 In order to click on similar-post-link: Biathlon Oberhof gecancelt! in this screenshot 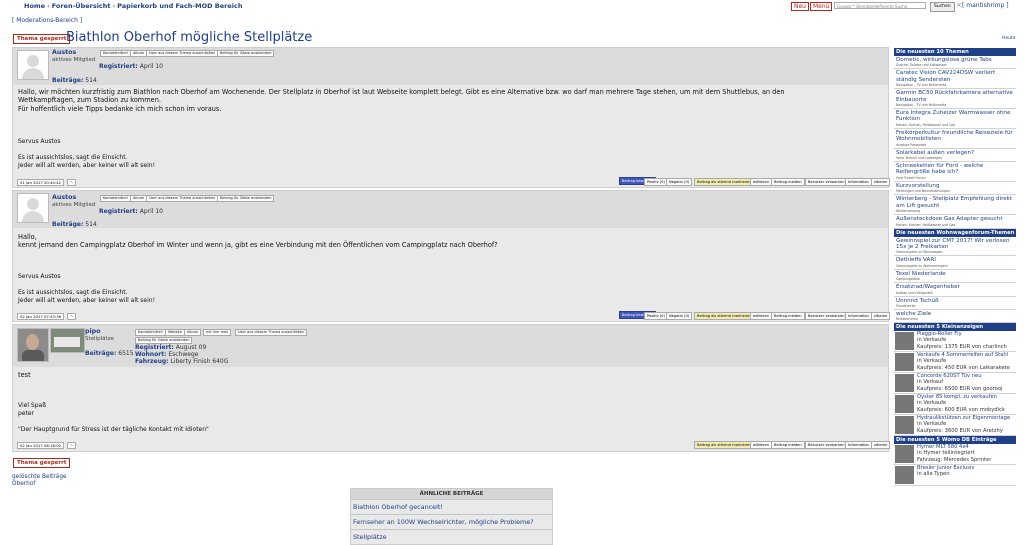, I will do `click(451, 506)`.